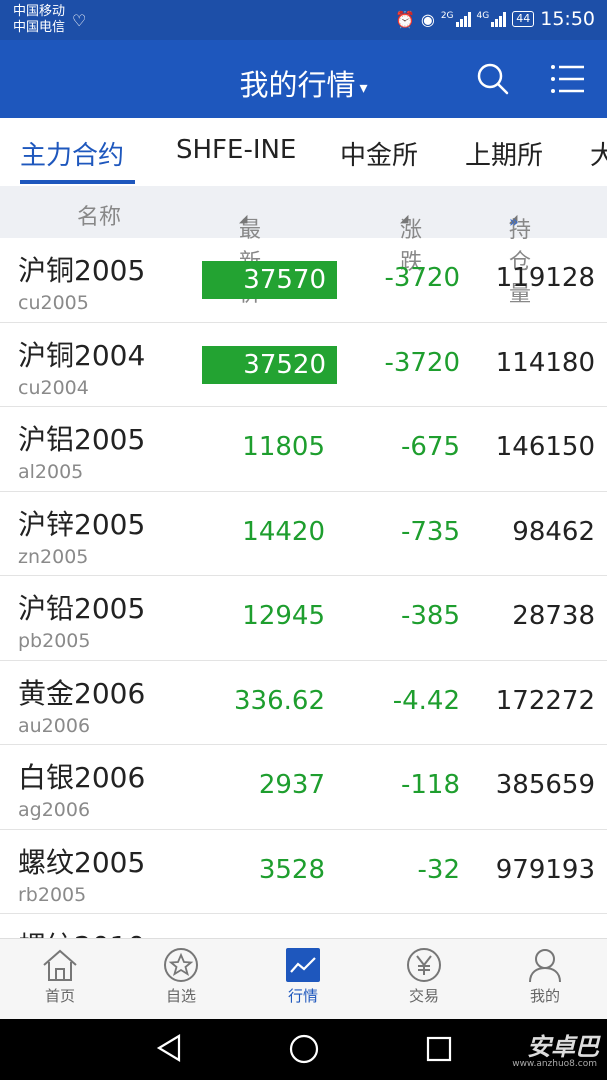 This screenshot has height=1080, width=607. What do you see at coordinates (39, 20) in the screenshot?
I see `carrier-info: 中国移动 中国电信` at bounding box center [39, 20].